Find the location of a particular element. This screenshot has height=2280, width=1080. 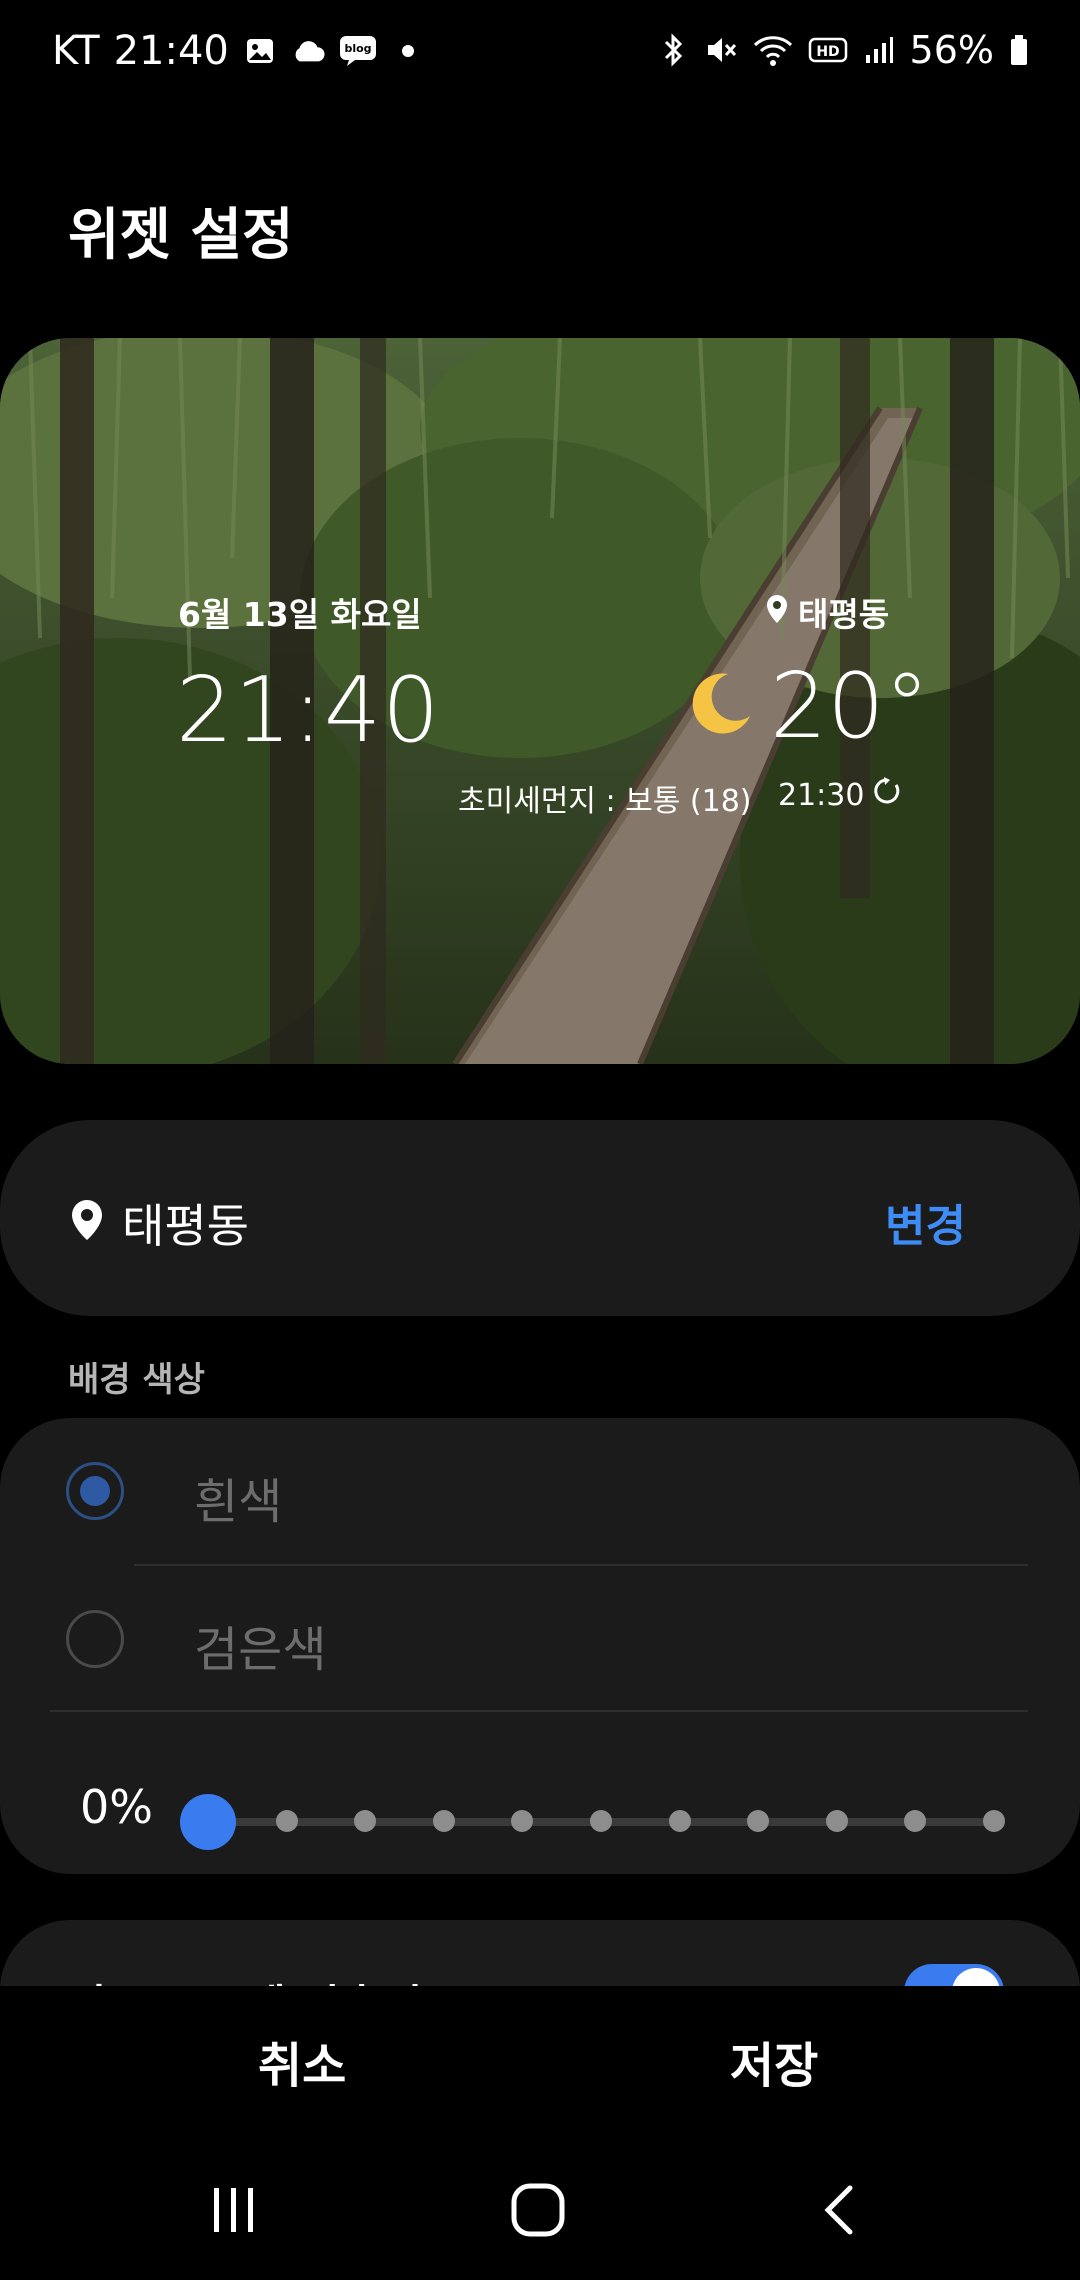

navigation-bar is located at coordinates (540, 2208).